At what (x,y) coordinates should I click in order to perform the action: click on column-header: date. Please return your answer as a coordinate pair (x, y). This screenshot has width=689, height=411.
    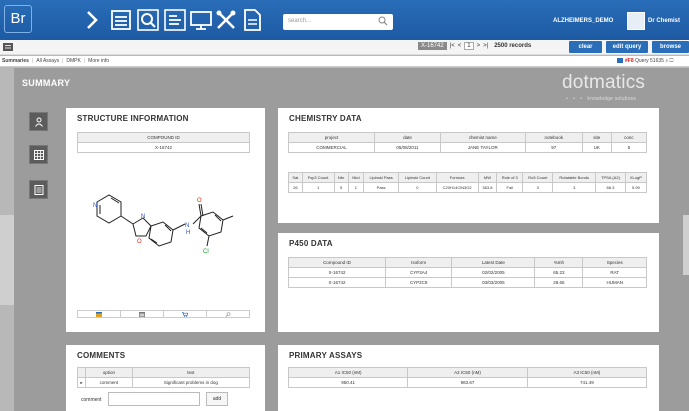
    Looking at the image, I should click on (407, 137).